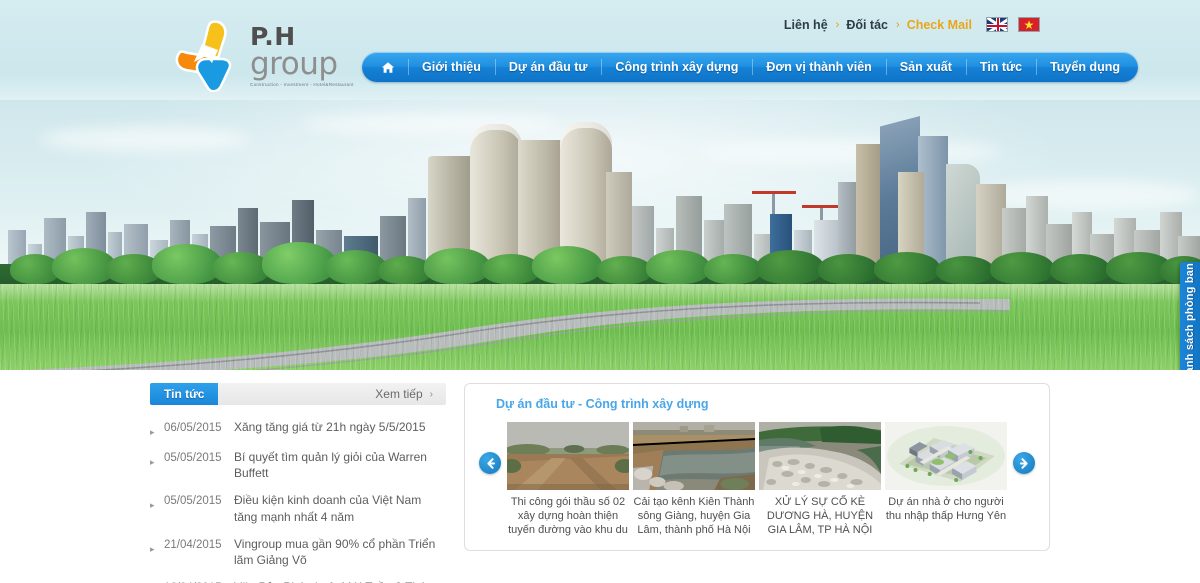  Describe the element at coordinates (600, 327) in the screenshot. I see `grass-texture` at that location.